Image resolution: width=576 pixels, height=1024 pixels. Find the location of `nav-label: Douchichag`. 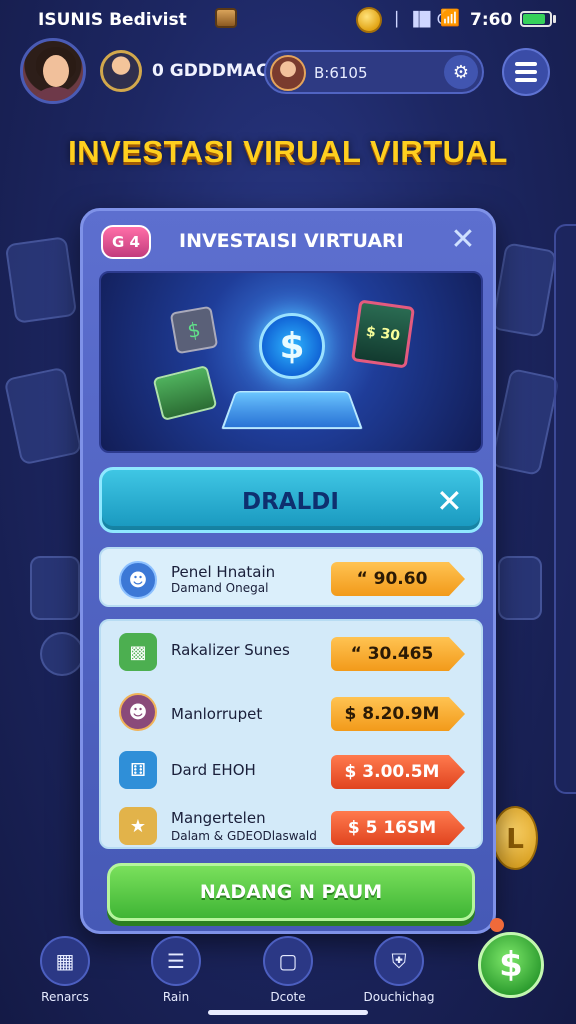

nav-label: Douchichag is located at coordinates (399, 997).